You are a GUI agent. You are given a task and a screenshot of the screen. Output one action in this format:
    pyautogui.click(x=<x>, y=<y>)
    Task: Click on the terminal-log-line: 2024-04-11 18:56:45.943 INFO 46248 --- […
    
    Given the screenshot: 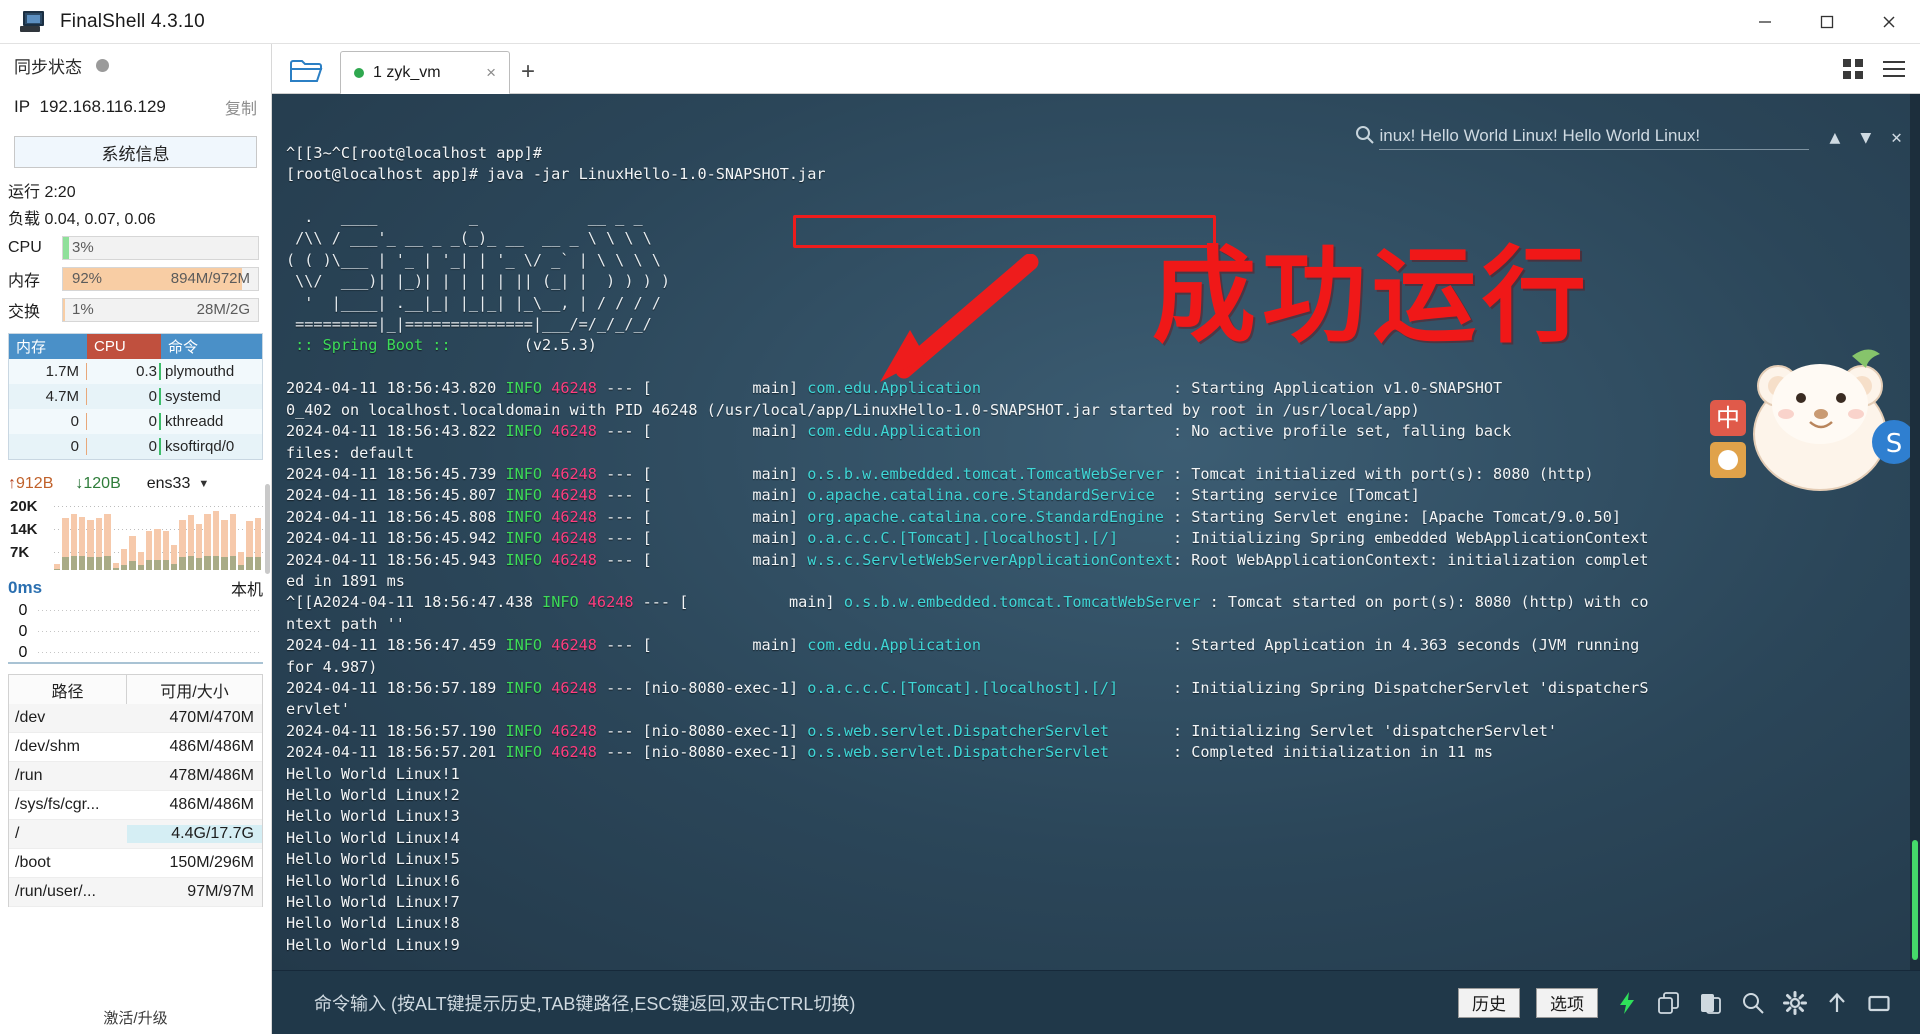 What is the action you would take?
    pyautogui.click(x=967, y=559)
    